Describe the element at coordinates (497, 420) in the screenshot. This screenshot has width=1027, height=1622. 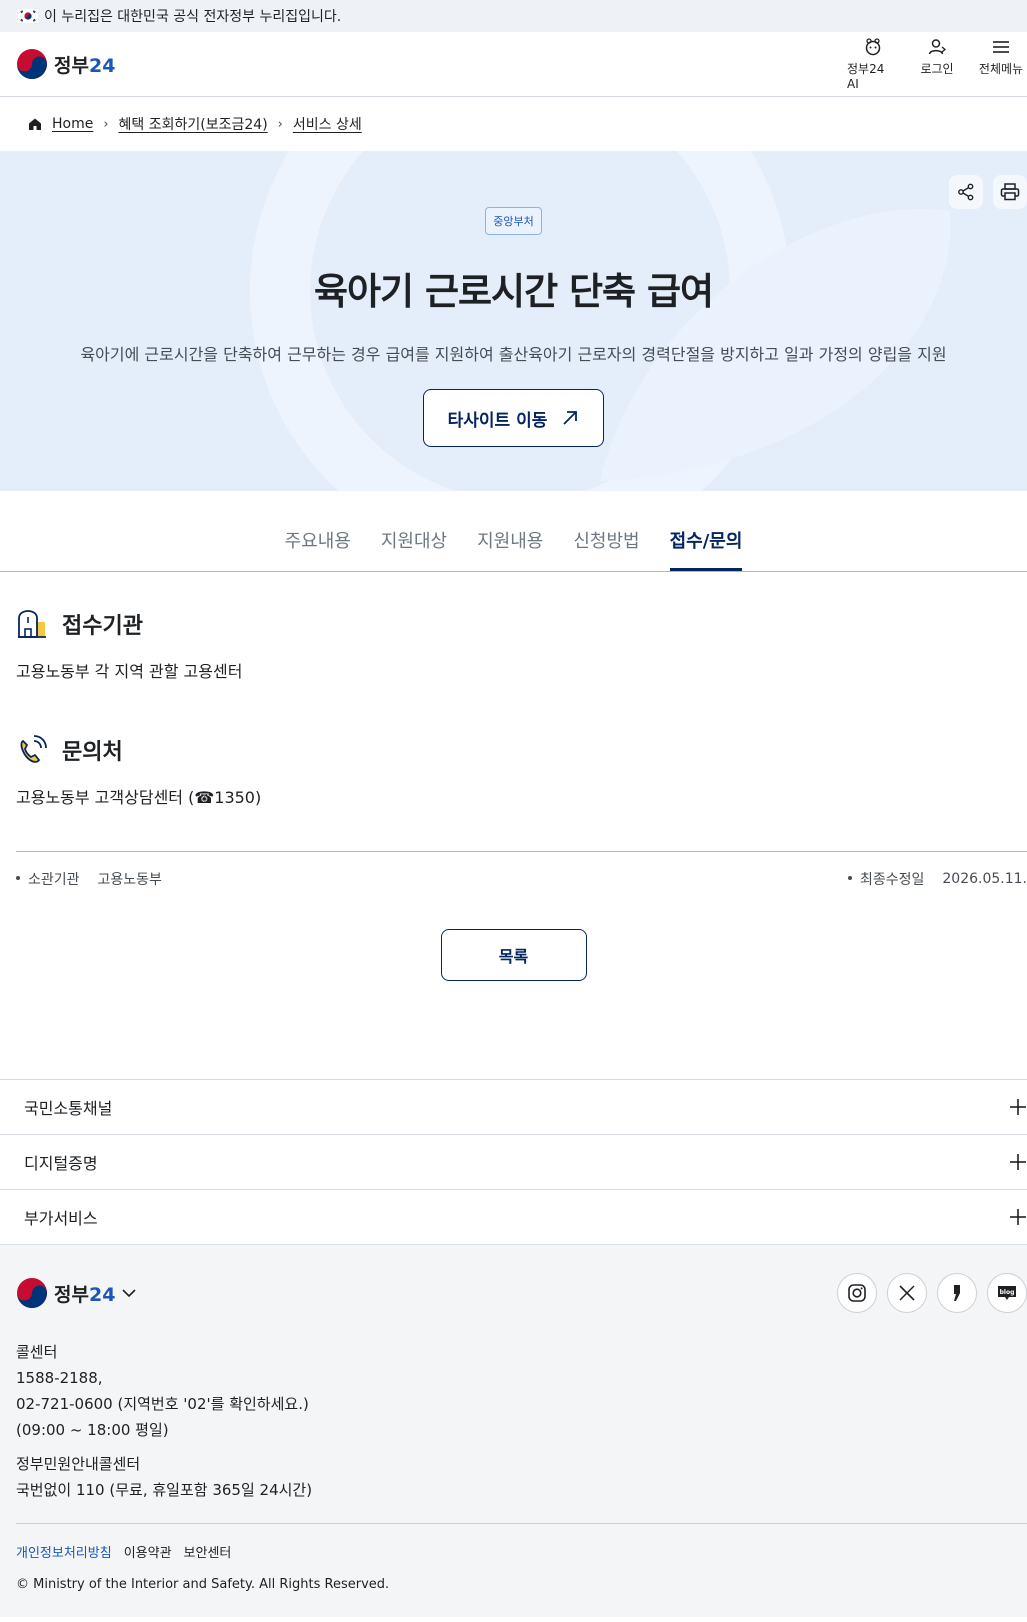
I see `external-site-label: 타사이트 이동` at that location.